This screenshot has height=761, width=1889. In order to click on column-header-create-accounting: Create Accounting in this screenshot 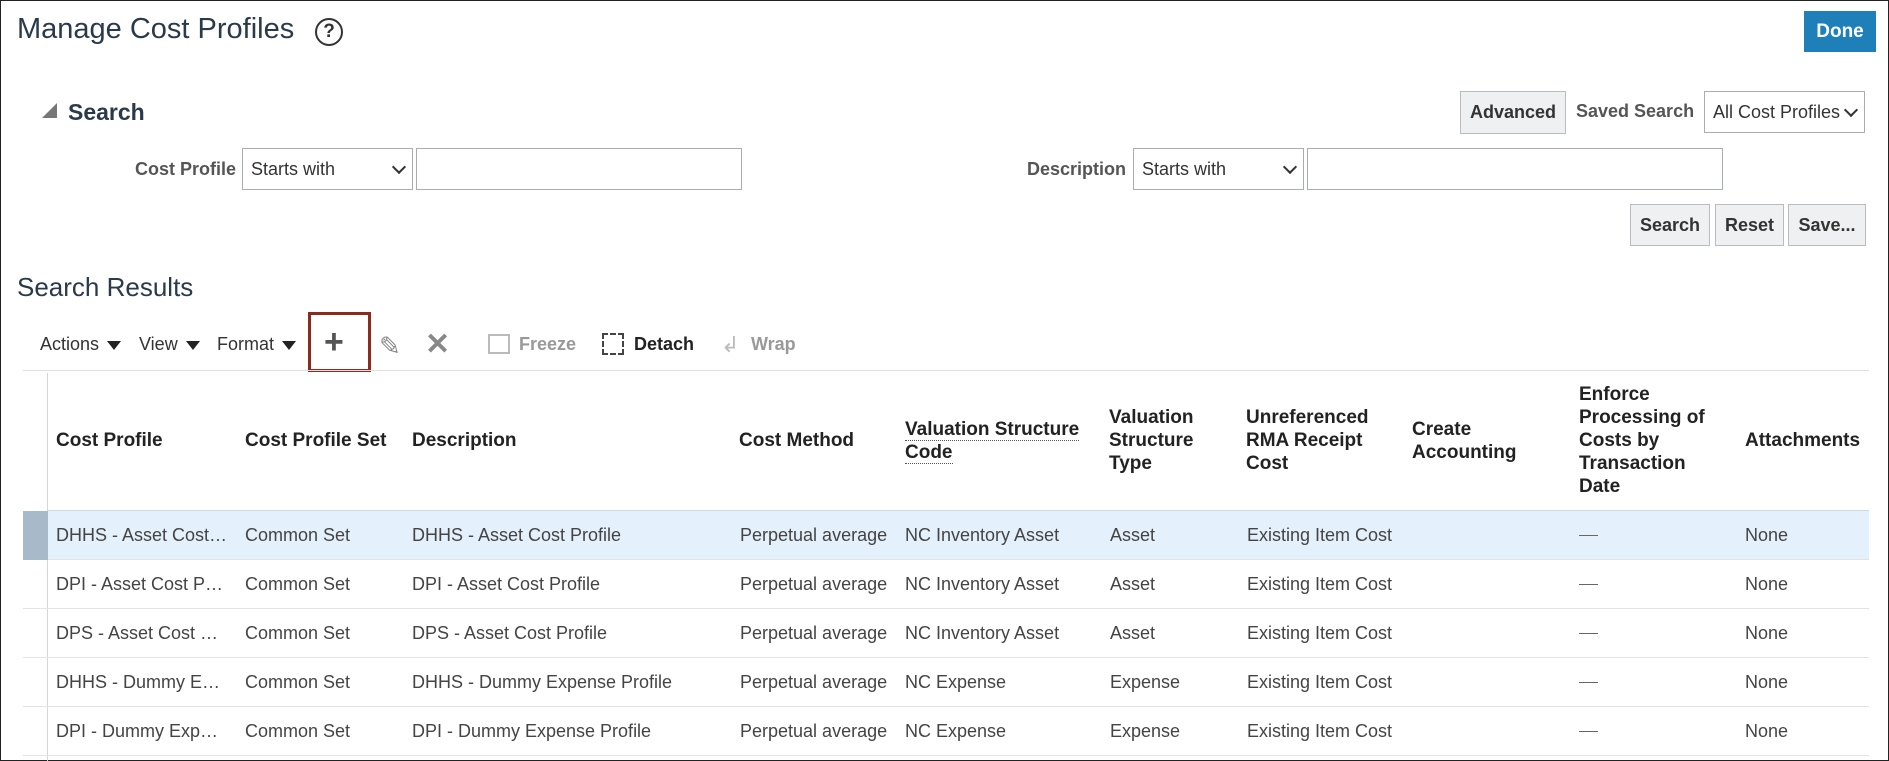, I will do `click(1482, 441)`.